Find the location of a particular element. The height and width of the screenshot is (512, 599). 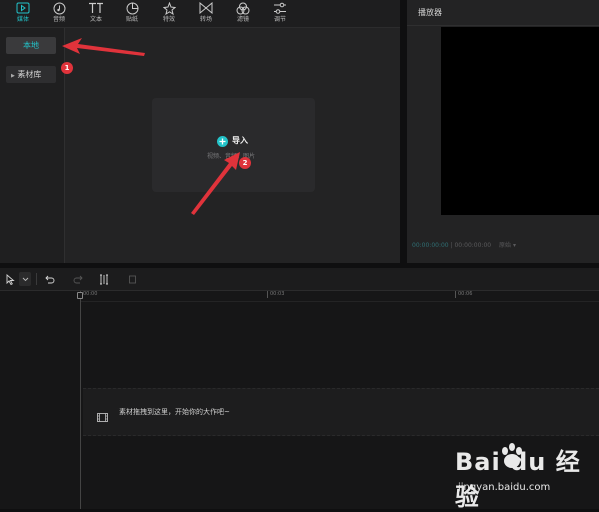

watermark-url: jingyan.baidu.com is located at coordinates (504, 487).